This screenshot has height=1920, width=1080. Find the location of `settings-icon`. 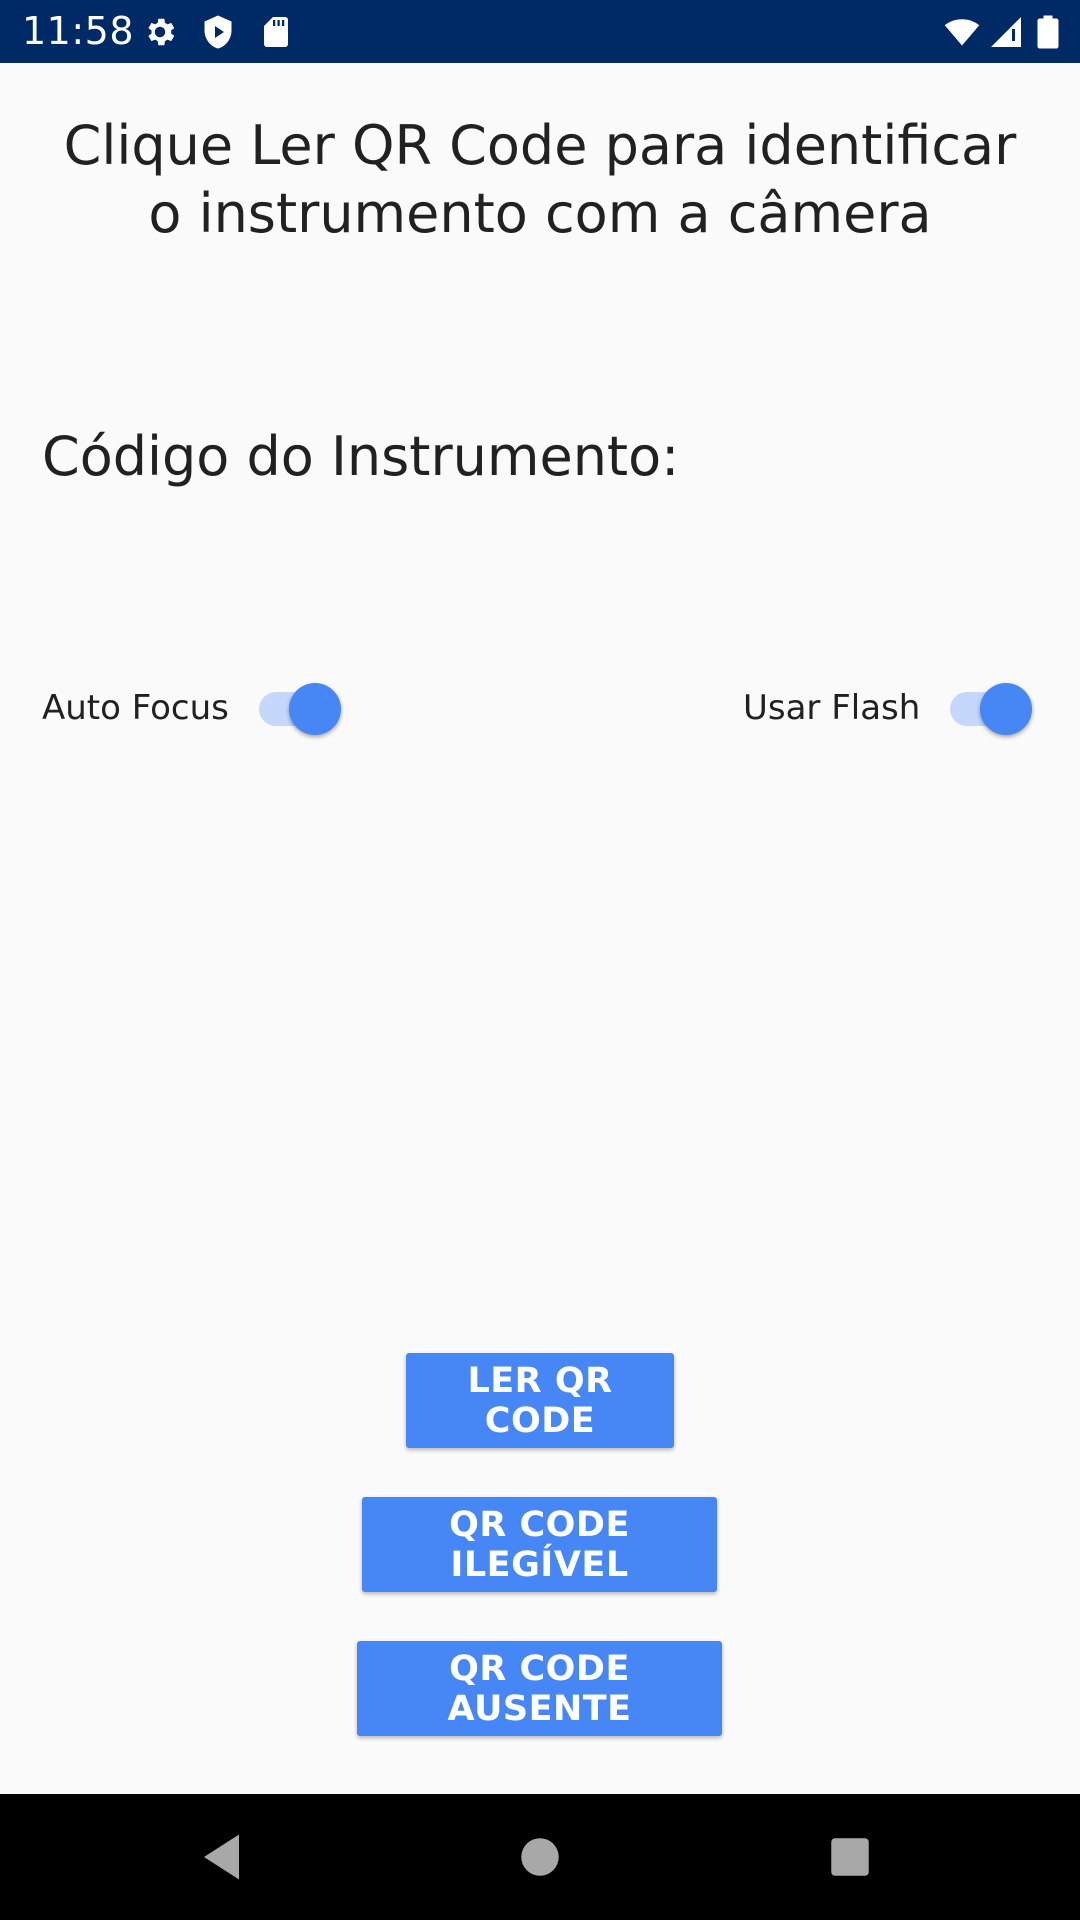

settings-icon is located at coordinates (161, 32).